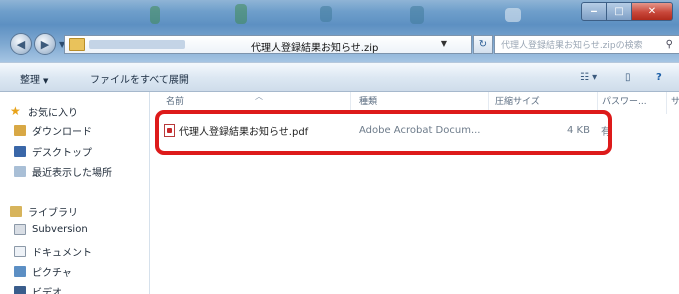  Describe the element at coordinates (20, 171) in the screenshot. I see `recent-places-icon` at that location.